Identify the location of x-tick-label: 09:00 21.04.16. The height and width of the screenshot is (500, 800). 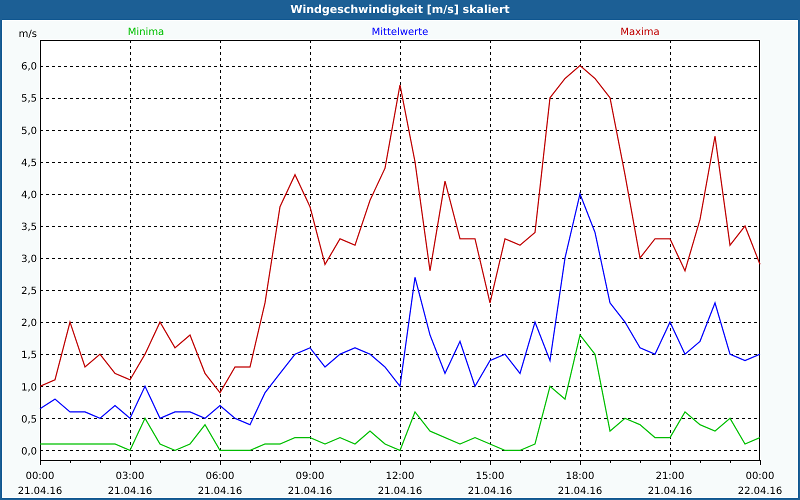
(310, 484).